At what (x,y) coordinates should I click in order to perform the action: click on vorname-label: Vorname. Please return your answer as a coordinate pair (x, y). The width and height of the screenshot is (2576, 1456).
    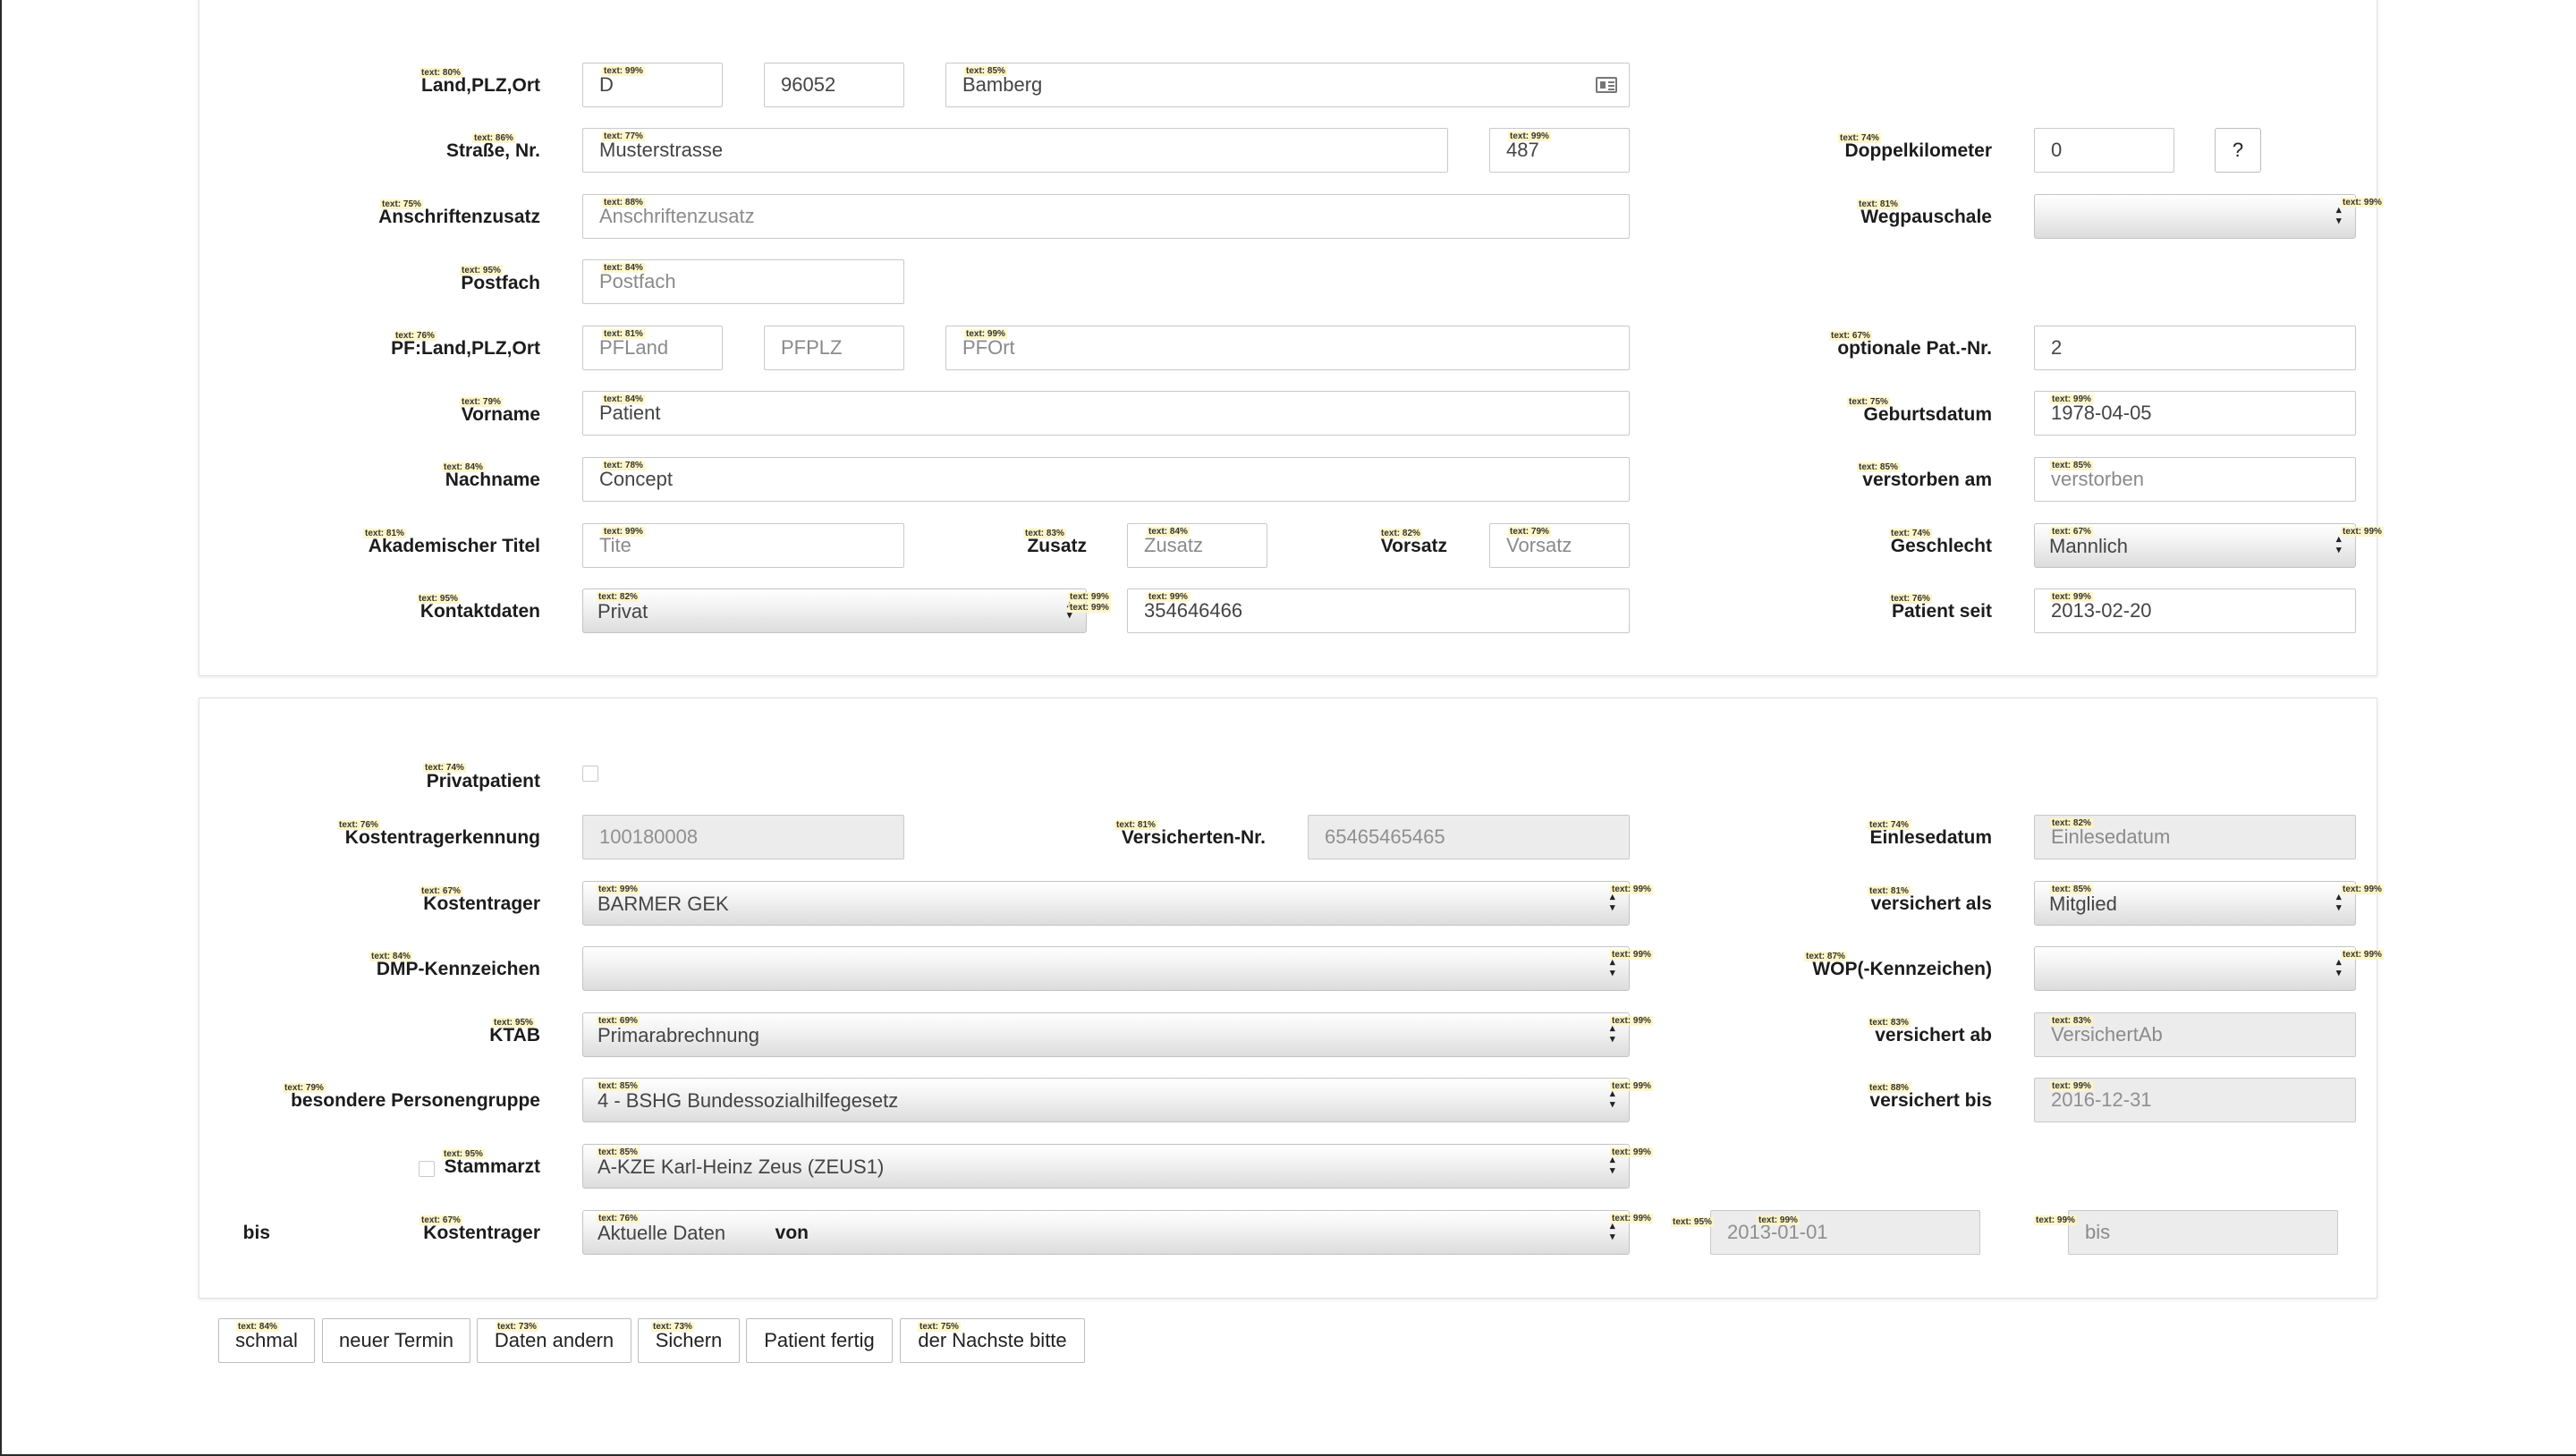
    Looking at the image, I should click on (500, 414).